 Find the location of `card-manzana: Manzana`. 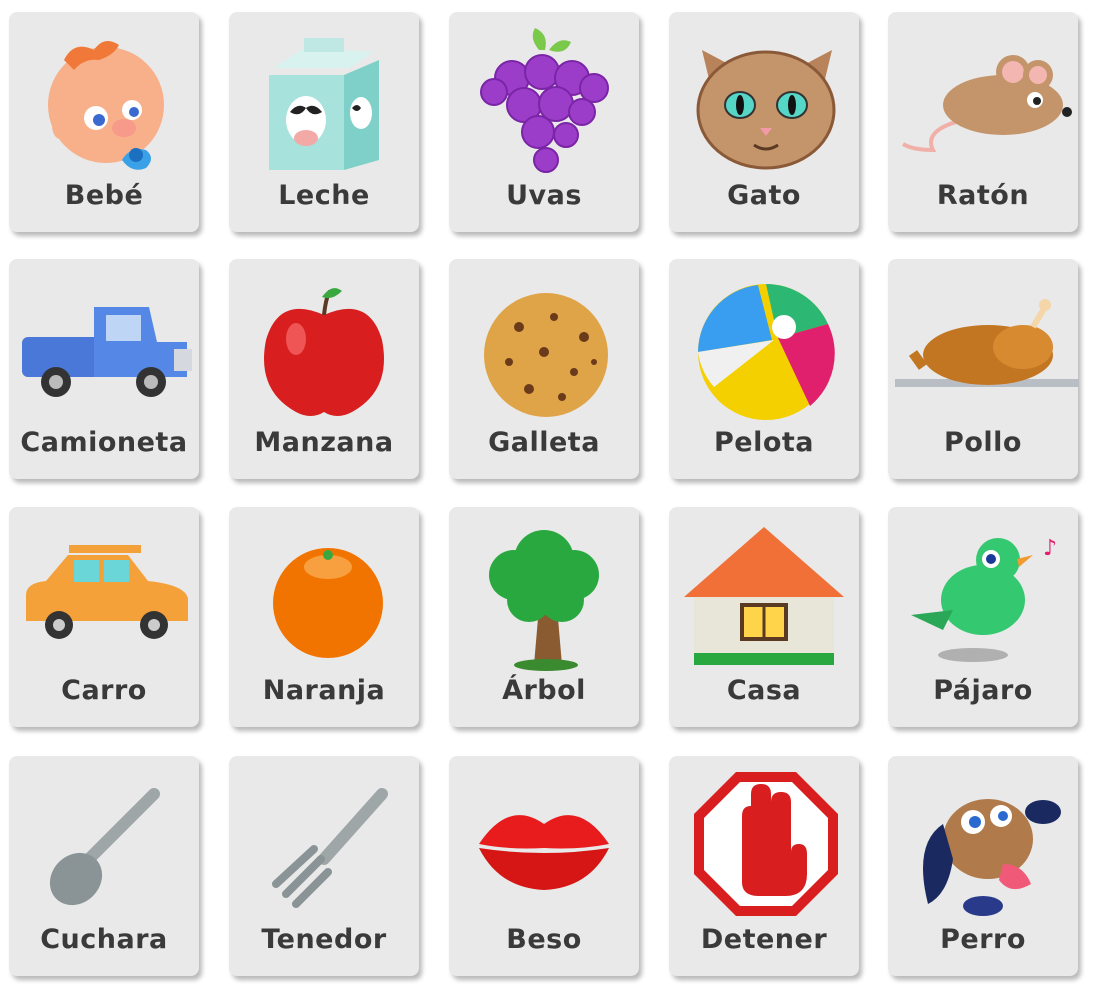

card-manzana: Manzana is located at coordinates (324, 369).